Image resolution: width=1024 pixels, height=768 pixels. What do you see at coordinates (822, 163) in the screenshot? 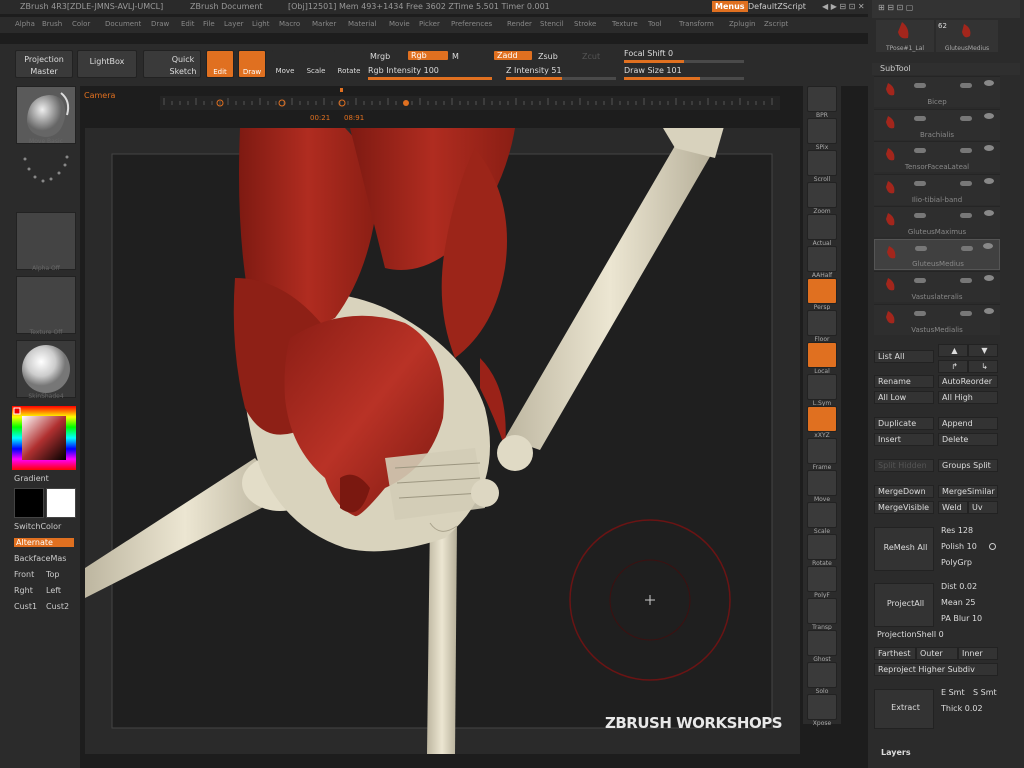
I see `scroll-button` at bounding box center [822, 163].